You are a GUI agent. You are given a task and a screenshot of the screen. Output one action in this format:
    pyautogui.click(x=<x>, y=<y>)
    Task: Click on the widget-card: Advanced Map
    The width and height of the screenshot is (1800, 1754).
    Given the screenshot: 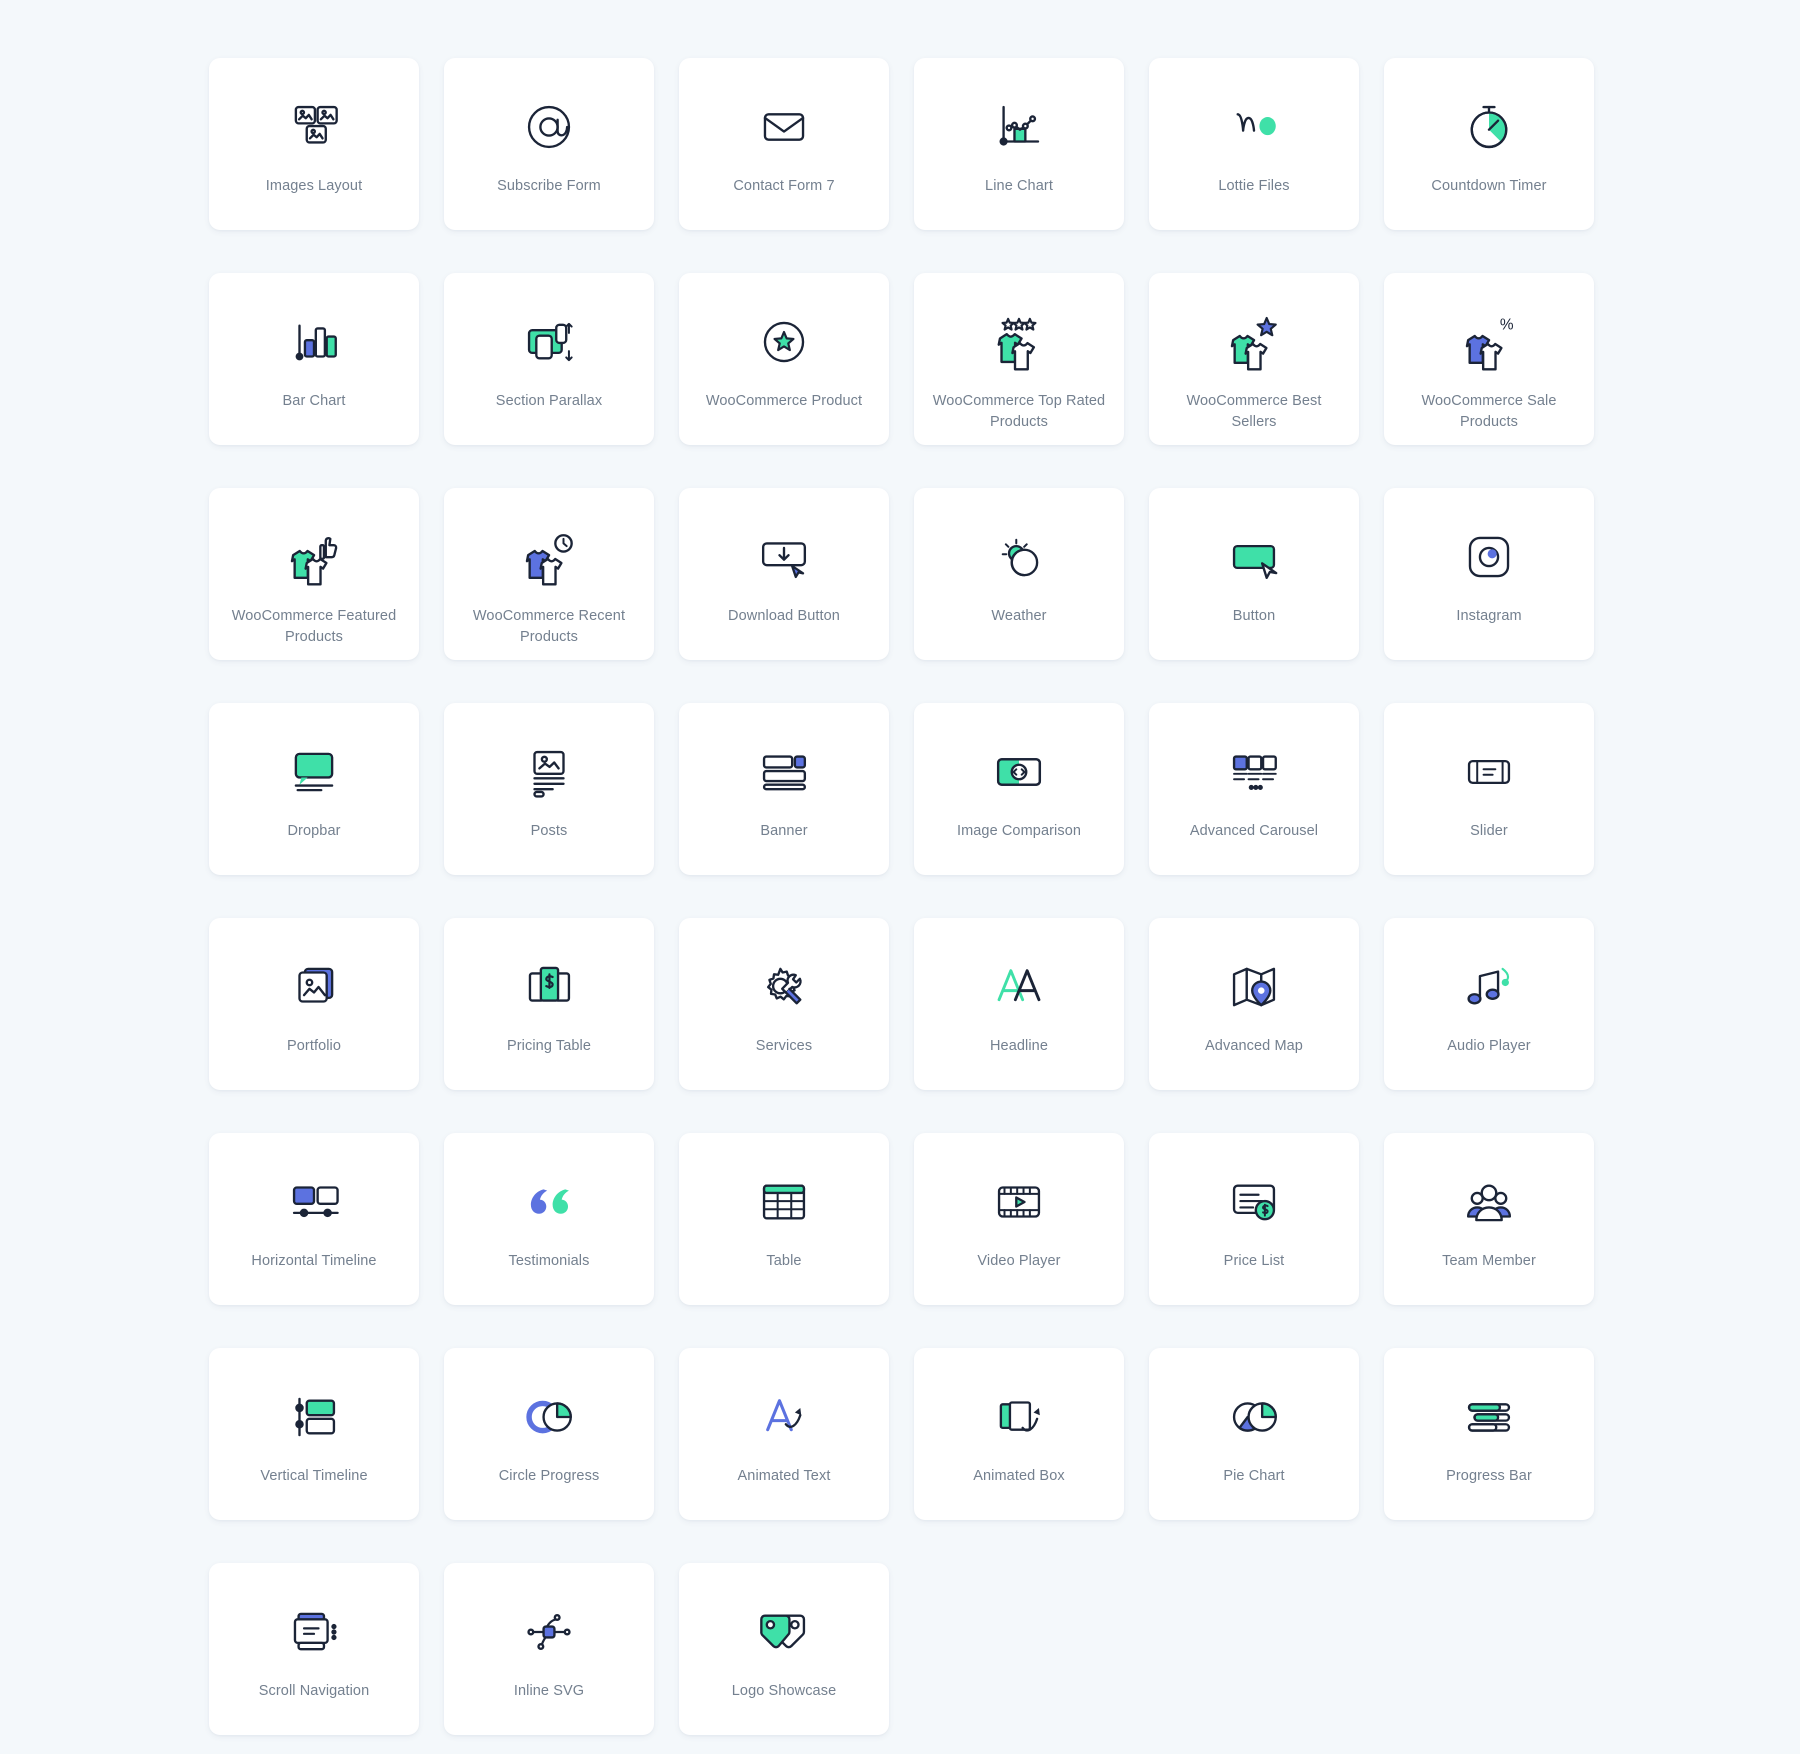 What is the action you would take?
    pyautogui.click(x=1254, y=1004)
    